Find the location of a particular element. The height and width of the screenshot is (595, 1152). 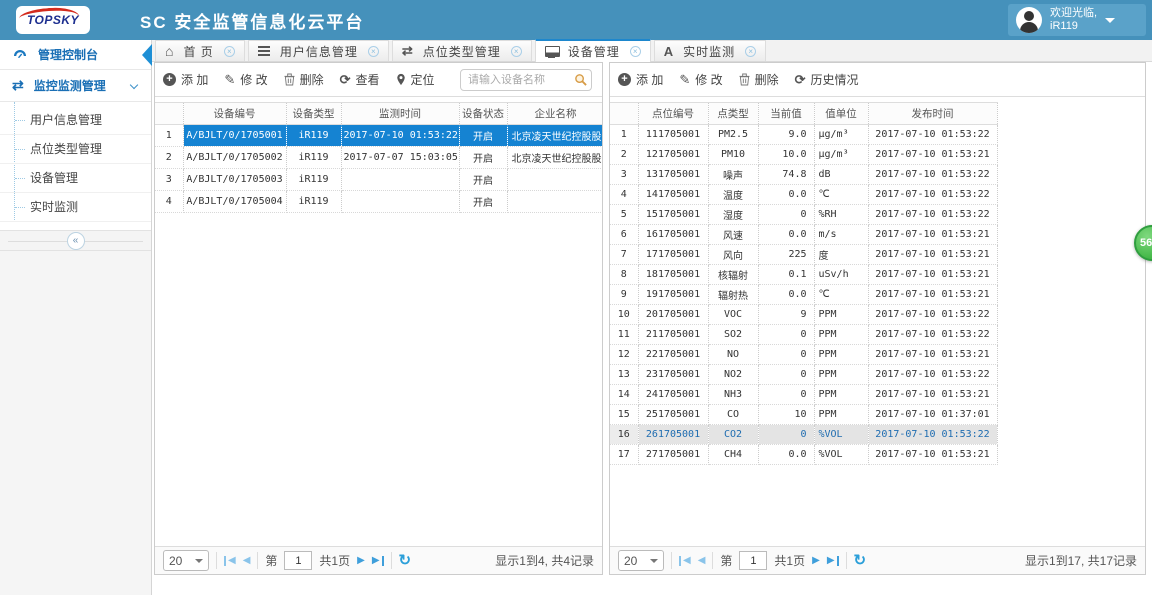

column-header: 设备类型 is located at coordinates (314, 113).